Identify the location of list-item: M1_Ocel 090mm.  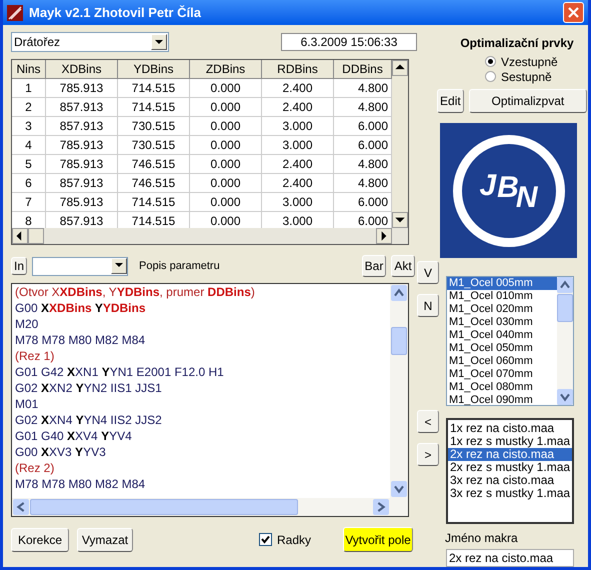
(502, 399).